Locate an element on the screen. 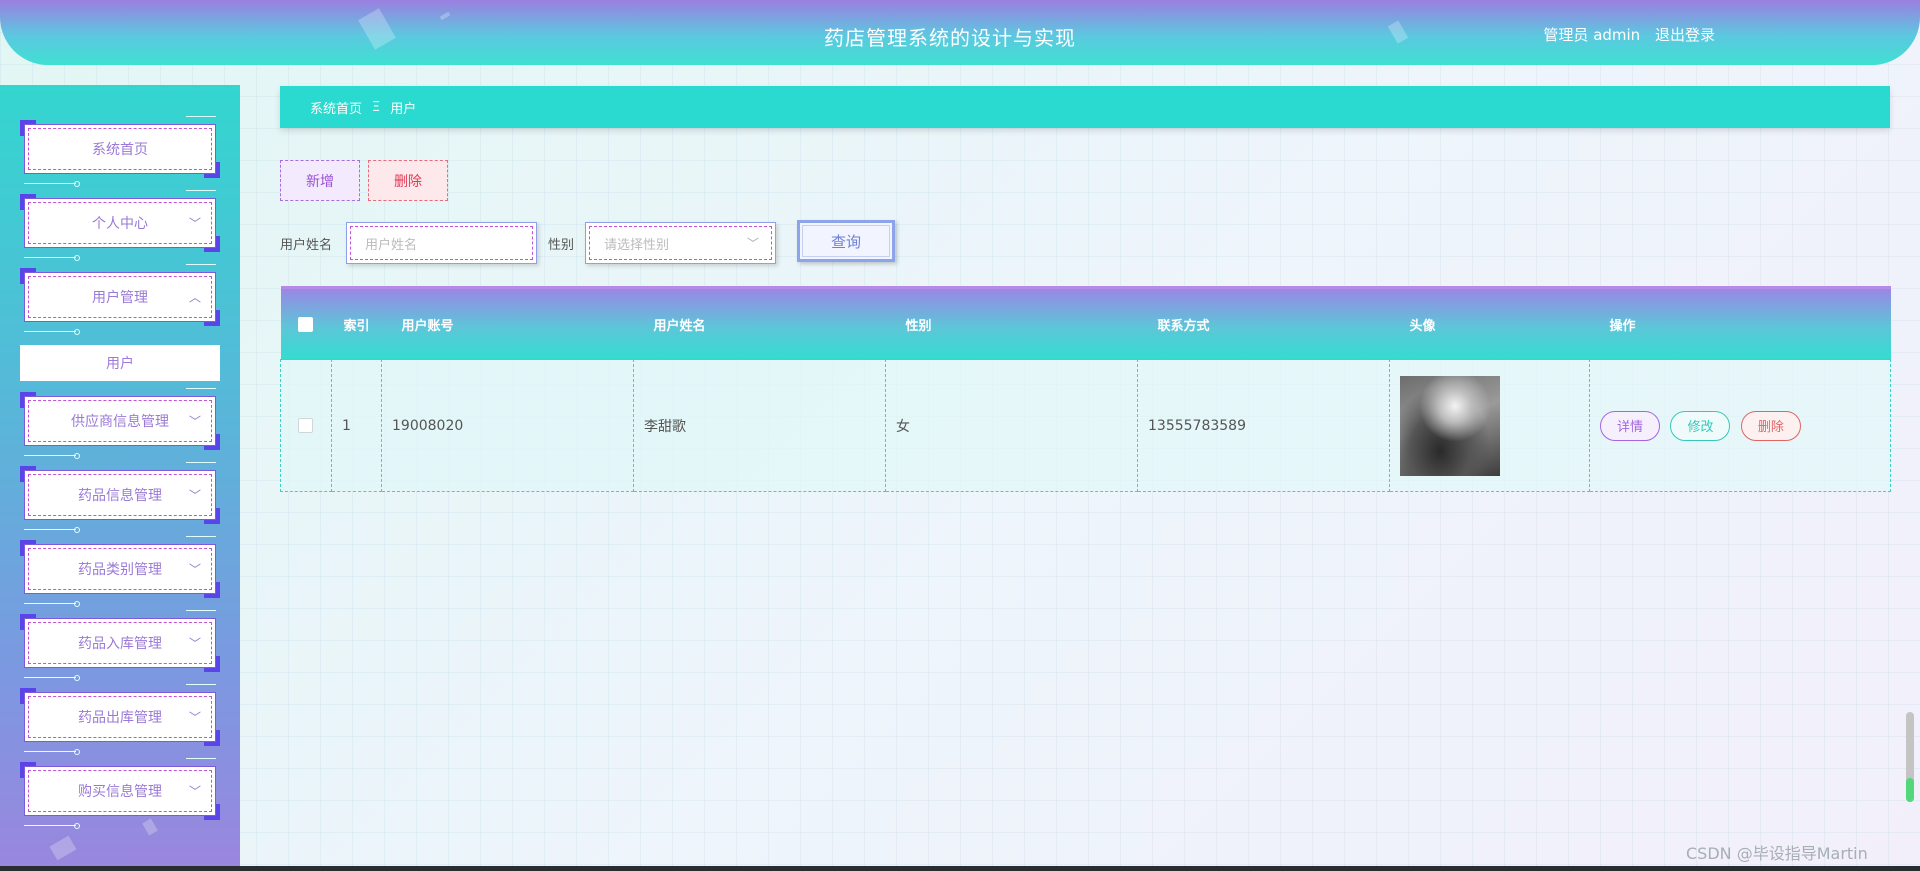 The image size is (1920, 871). sidebar-item-drug-outbound: 药品出库管理 ﹀ is located at coordinates (120, 719).